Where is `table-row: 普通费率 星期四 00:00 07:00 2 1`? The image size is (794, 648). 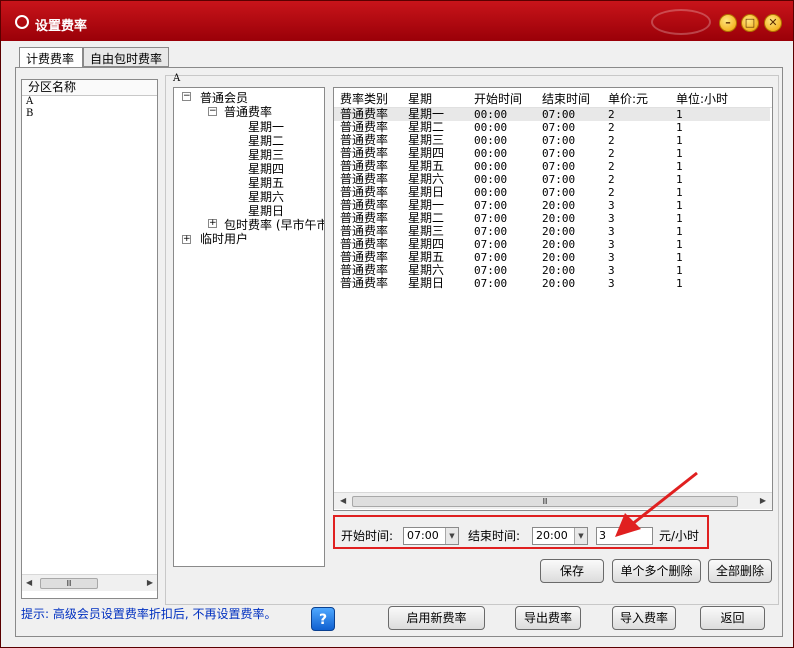 table-row: 普通费率 星期四 00:00 07:00 2 1 is located at coordinates (552, 154).